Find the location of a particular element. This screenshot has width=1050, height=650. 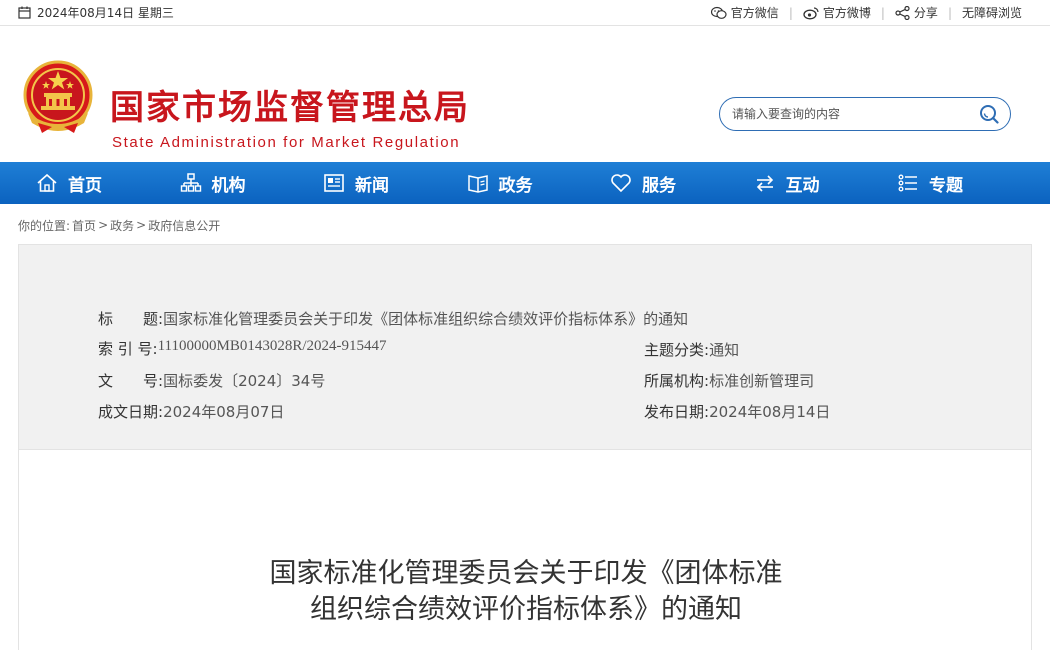

nav-item-service: 服务 is located at coordinates (682, 183).